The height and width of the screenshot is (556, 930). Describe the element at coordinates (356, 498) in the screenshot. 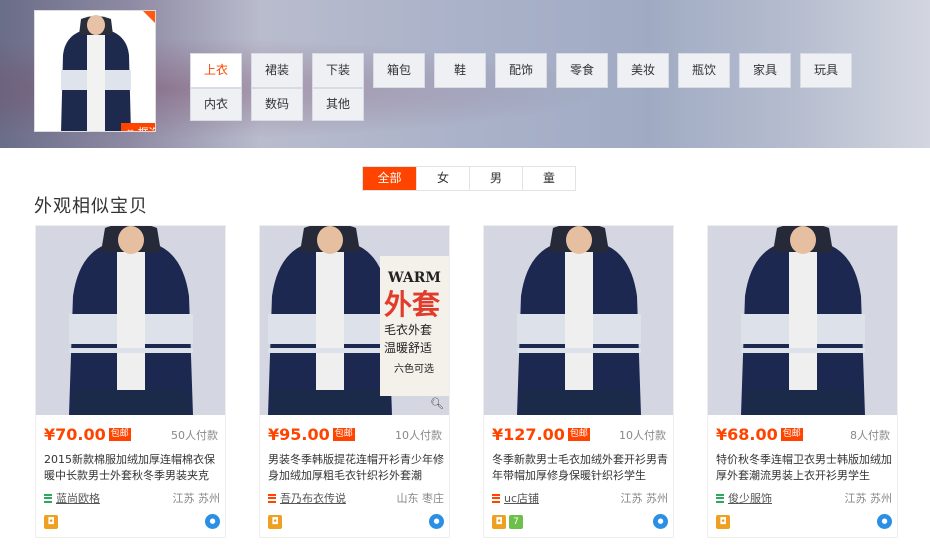

I see `shop-row: 吾乃布衣传说 山东 枣庄` at that location.